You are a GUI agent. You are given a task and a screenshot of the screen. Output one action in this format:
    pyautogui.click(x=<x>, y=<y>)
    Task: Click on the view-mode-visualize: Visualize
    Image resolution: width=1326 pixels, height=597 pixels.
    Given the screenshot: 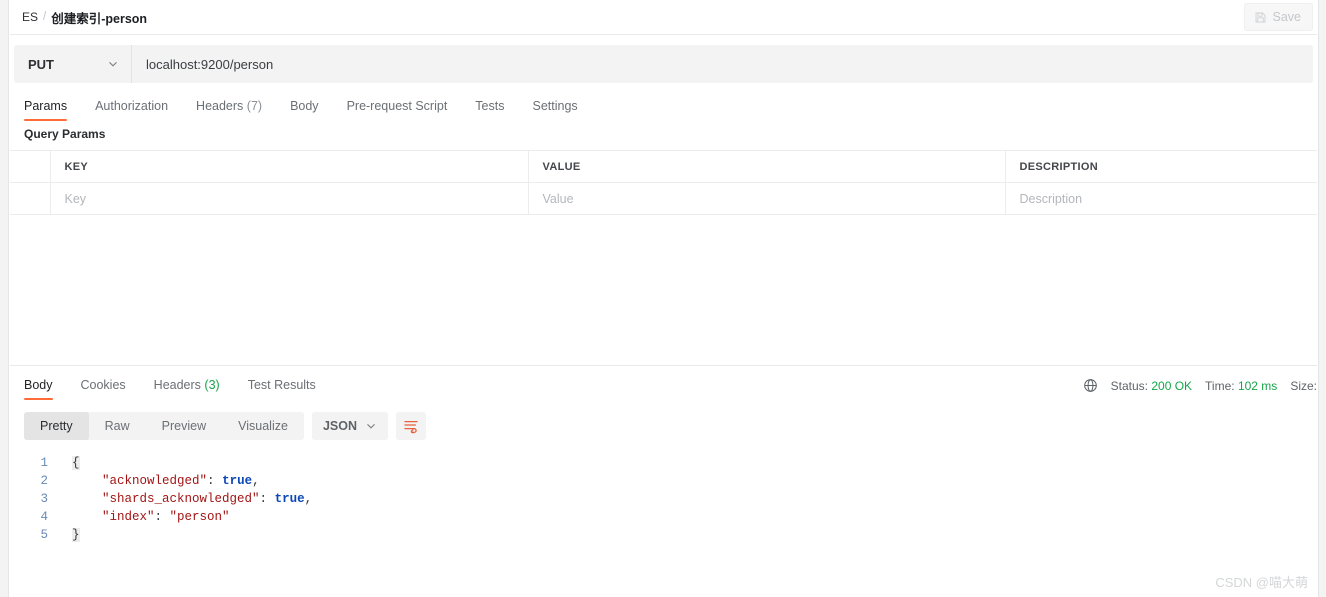 What is the action you would take?
    pyautogui.click(x=263, y=426)
    